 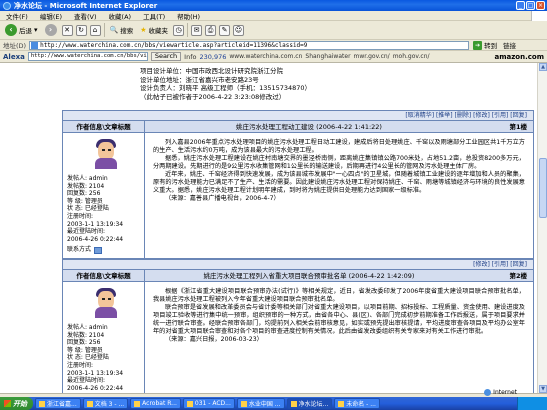 What do you see at coordinates (540, 5) in the screenshot?
I see `close-button: ×` at bounding box center [540, 5].